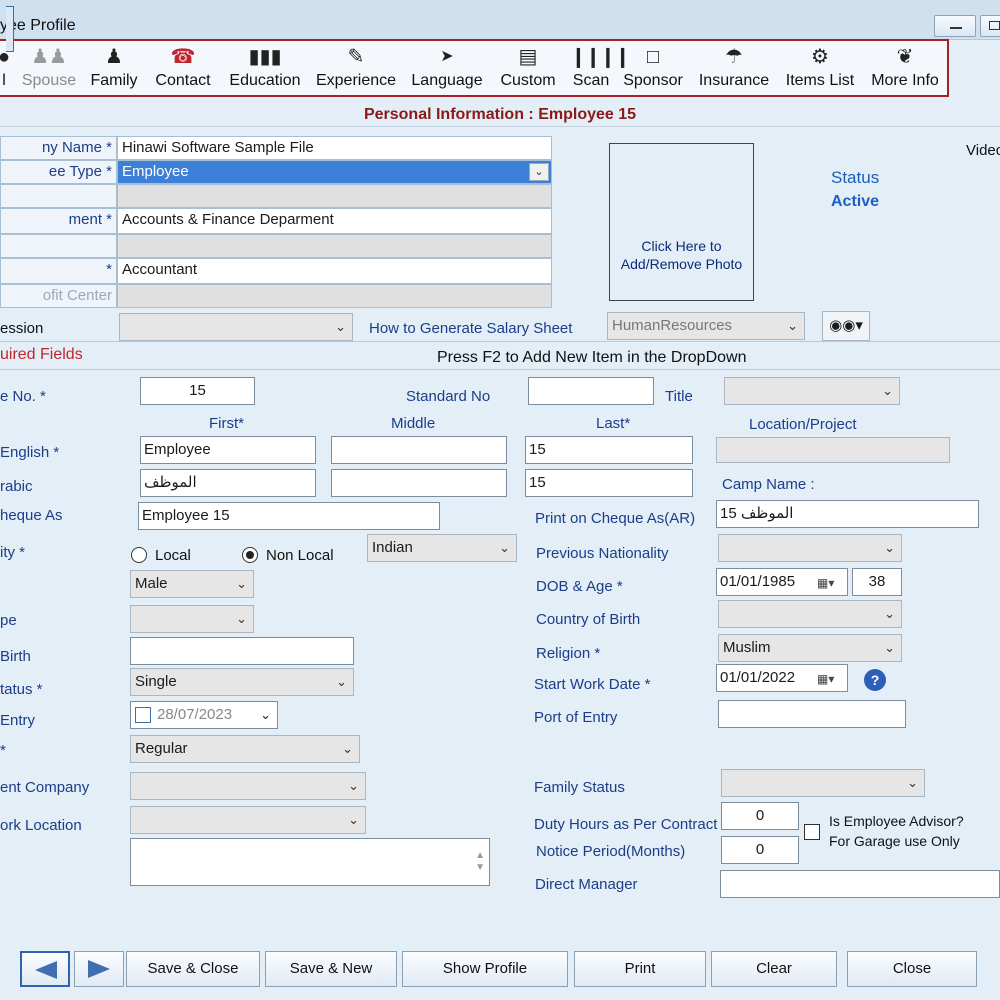 This screenshot has width=1000, height=1000. Describe the element at coordinates (6, 68) in the screenshot. I see `toolbar-item-personal: ● l` at that location.